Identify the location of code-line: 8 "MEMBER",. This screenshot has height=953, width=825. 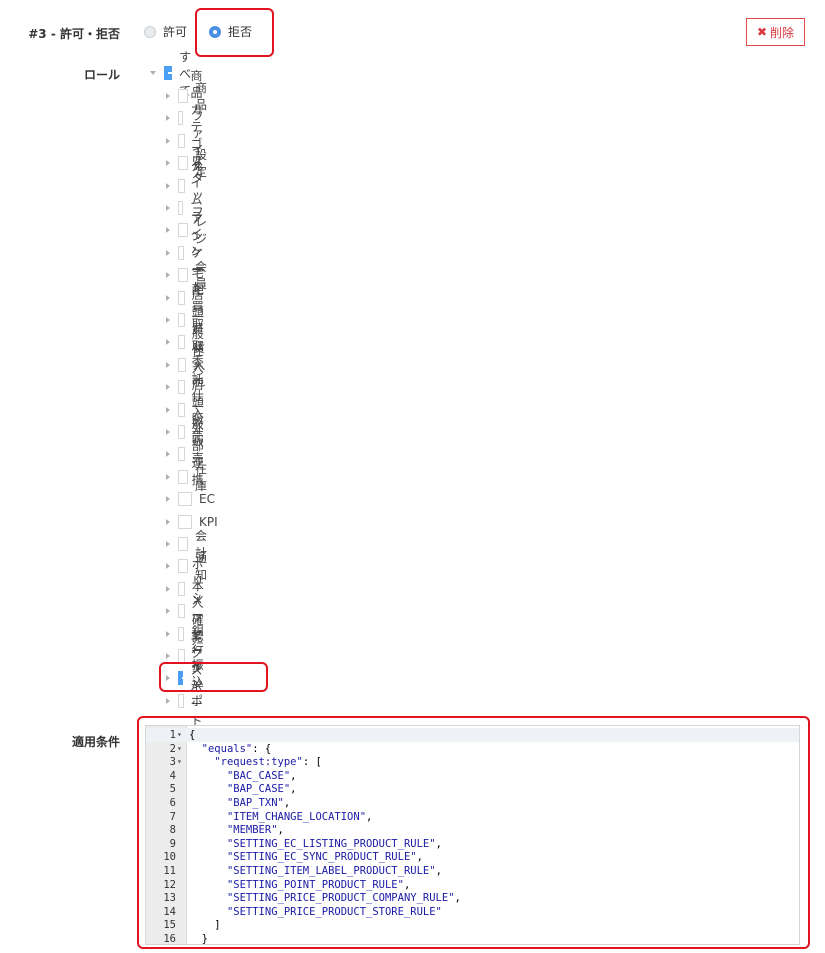
(472, 830).